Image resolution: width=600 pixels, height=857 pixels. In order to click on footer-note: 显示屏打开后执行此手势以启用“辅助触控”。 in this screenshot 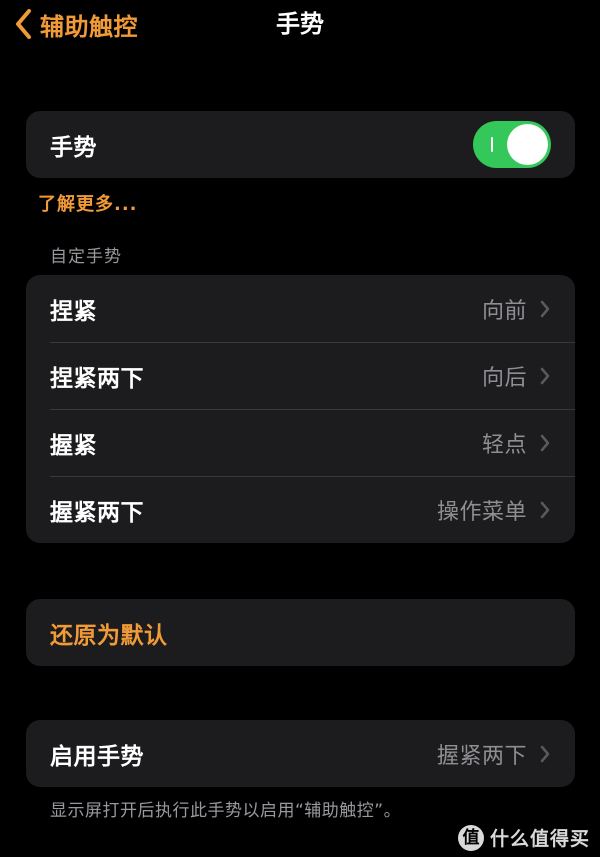, I will do `click(226, 811)`.